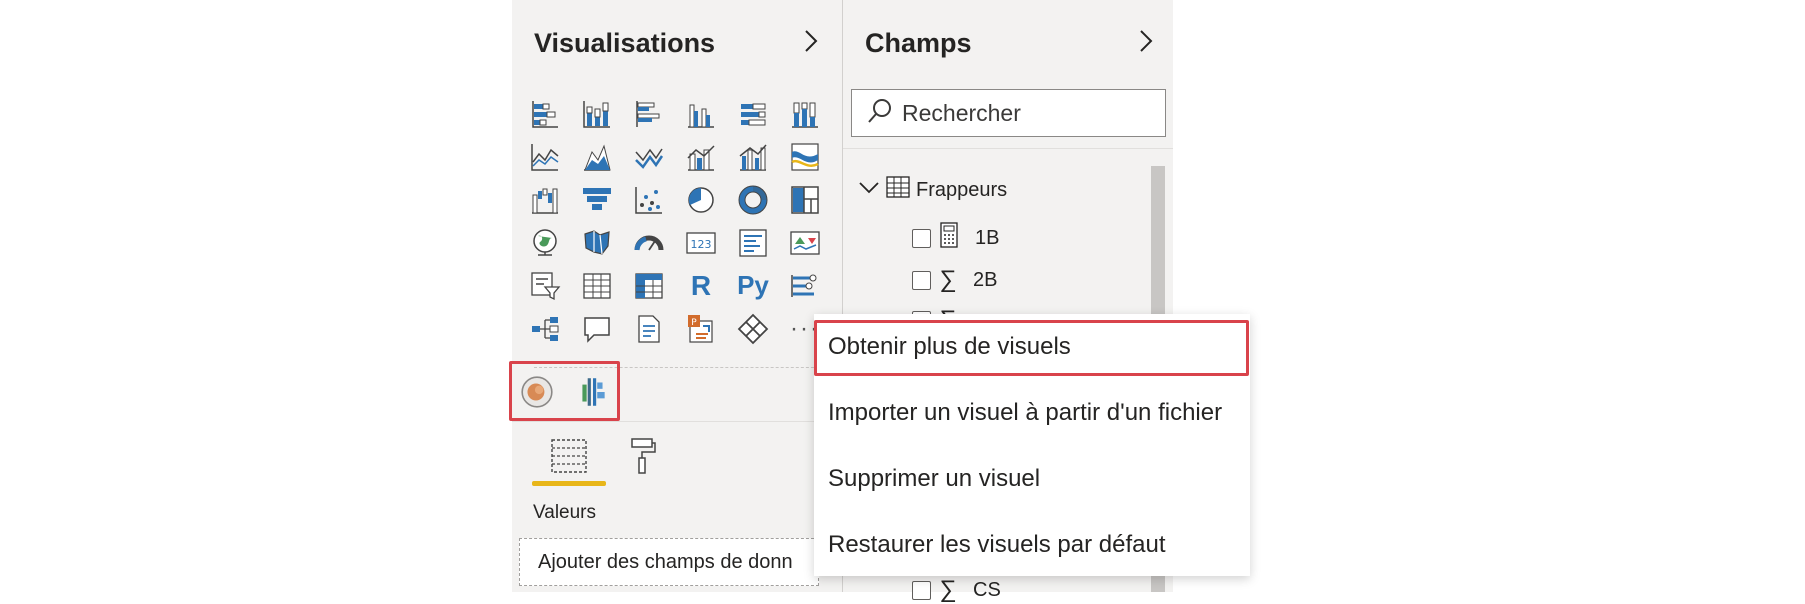  Describe the element at coordinates (753, 113) in the screenshot. I see `100-stacked-bar-chart-icon` at that location.